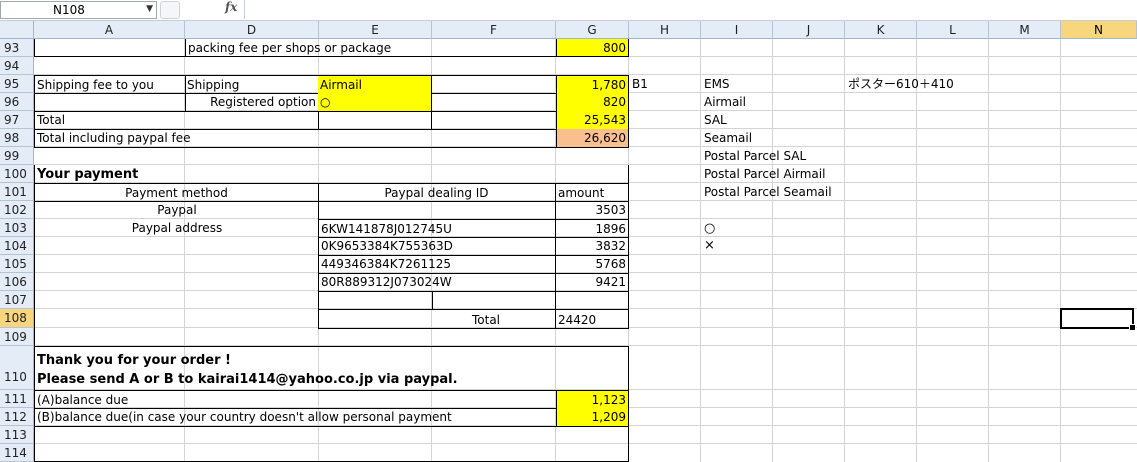  What do you see at coordinates (592, 228) in the screenshot?
I see `cell-g103: 1896` at bounding box center [592, 228].